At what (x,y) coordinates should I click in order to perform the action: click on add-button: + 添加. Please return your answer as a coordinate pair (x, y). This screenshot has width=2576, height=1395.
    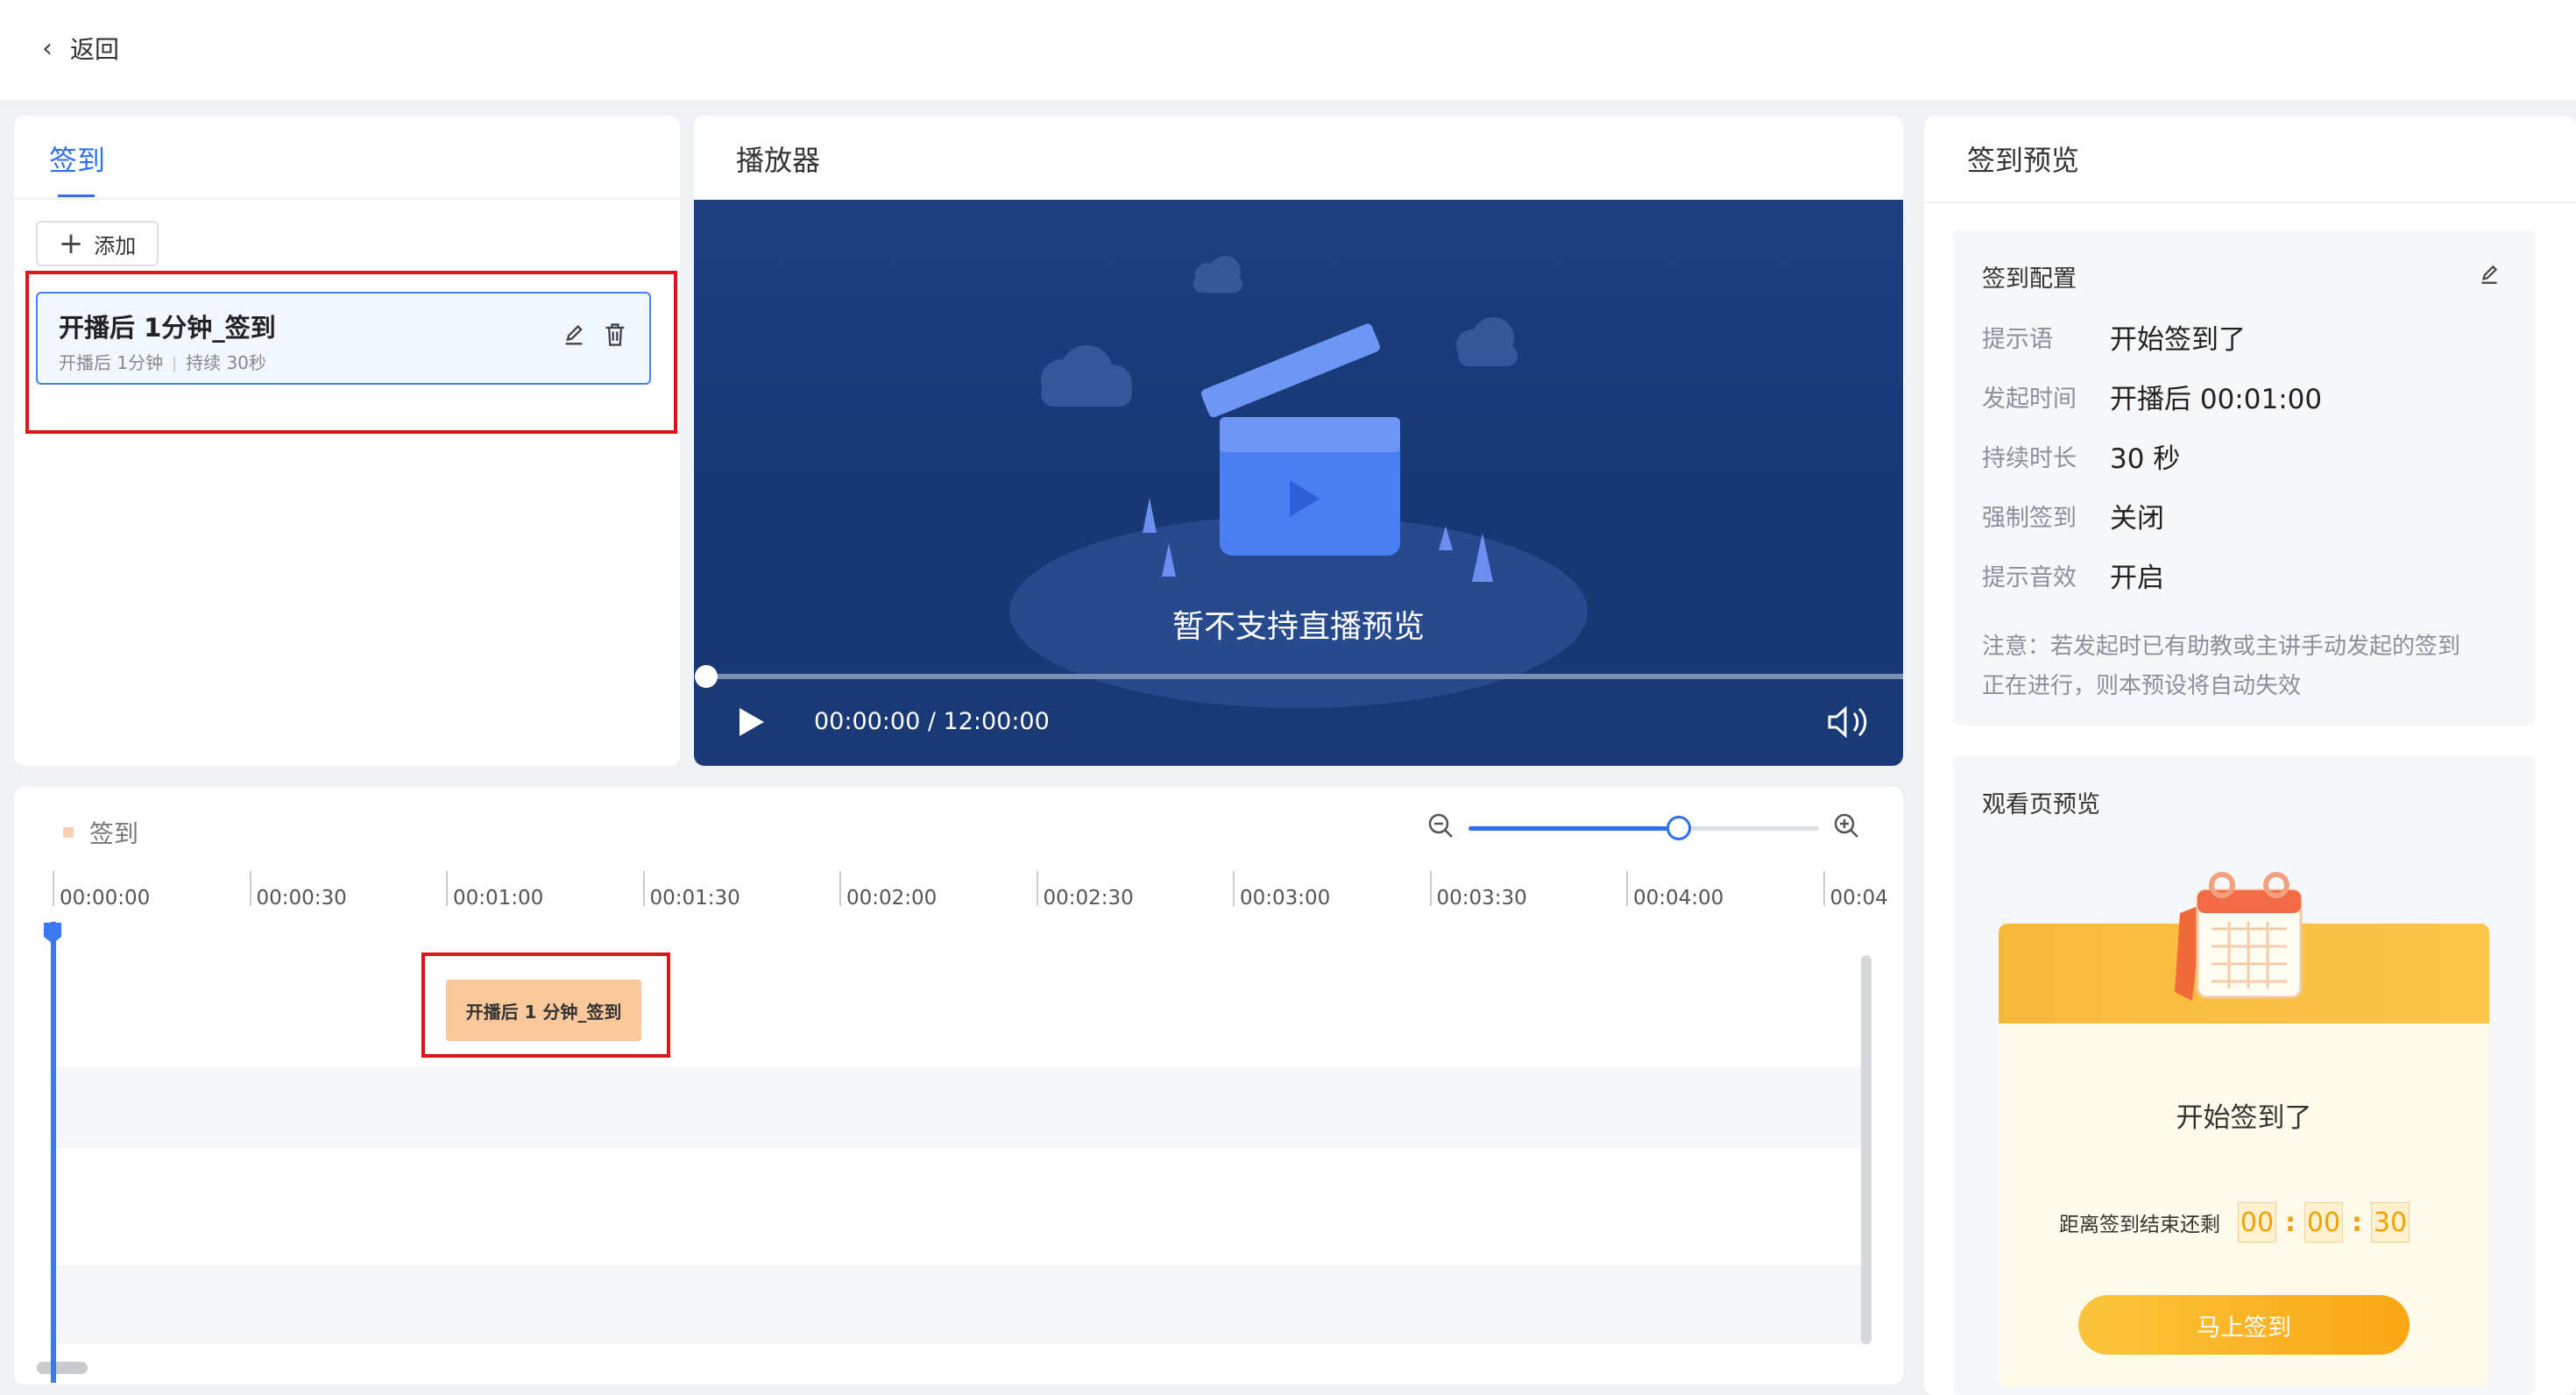
    Looking at the image, I should click on (97, 243).